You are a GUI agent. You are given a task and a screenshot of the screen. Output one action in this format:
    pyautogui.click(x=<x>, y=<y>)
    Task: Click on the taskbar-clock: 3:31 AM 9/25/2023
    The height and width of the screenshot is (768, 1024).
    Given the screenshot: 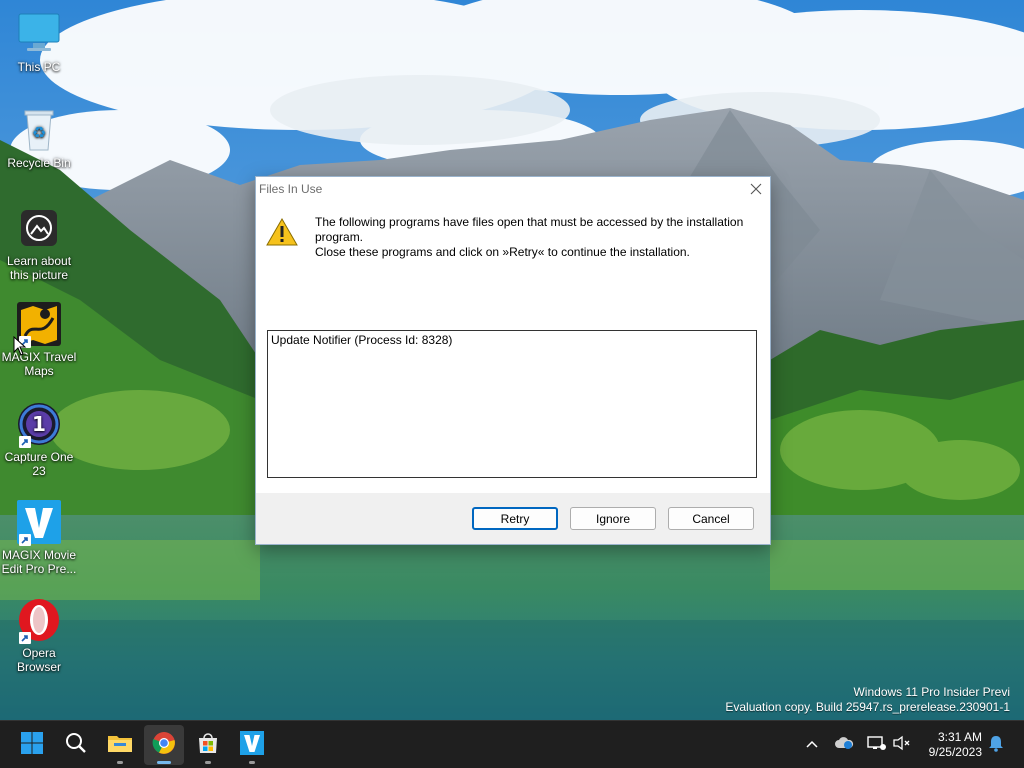 What is the action you would take?
    pyautogui.click(x=955, y=745)
    